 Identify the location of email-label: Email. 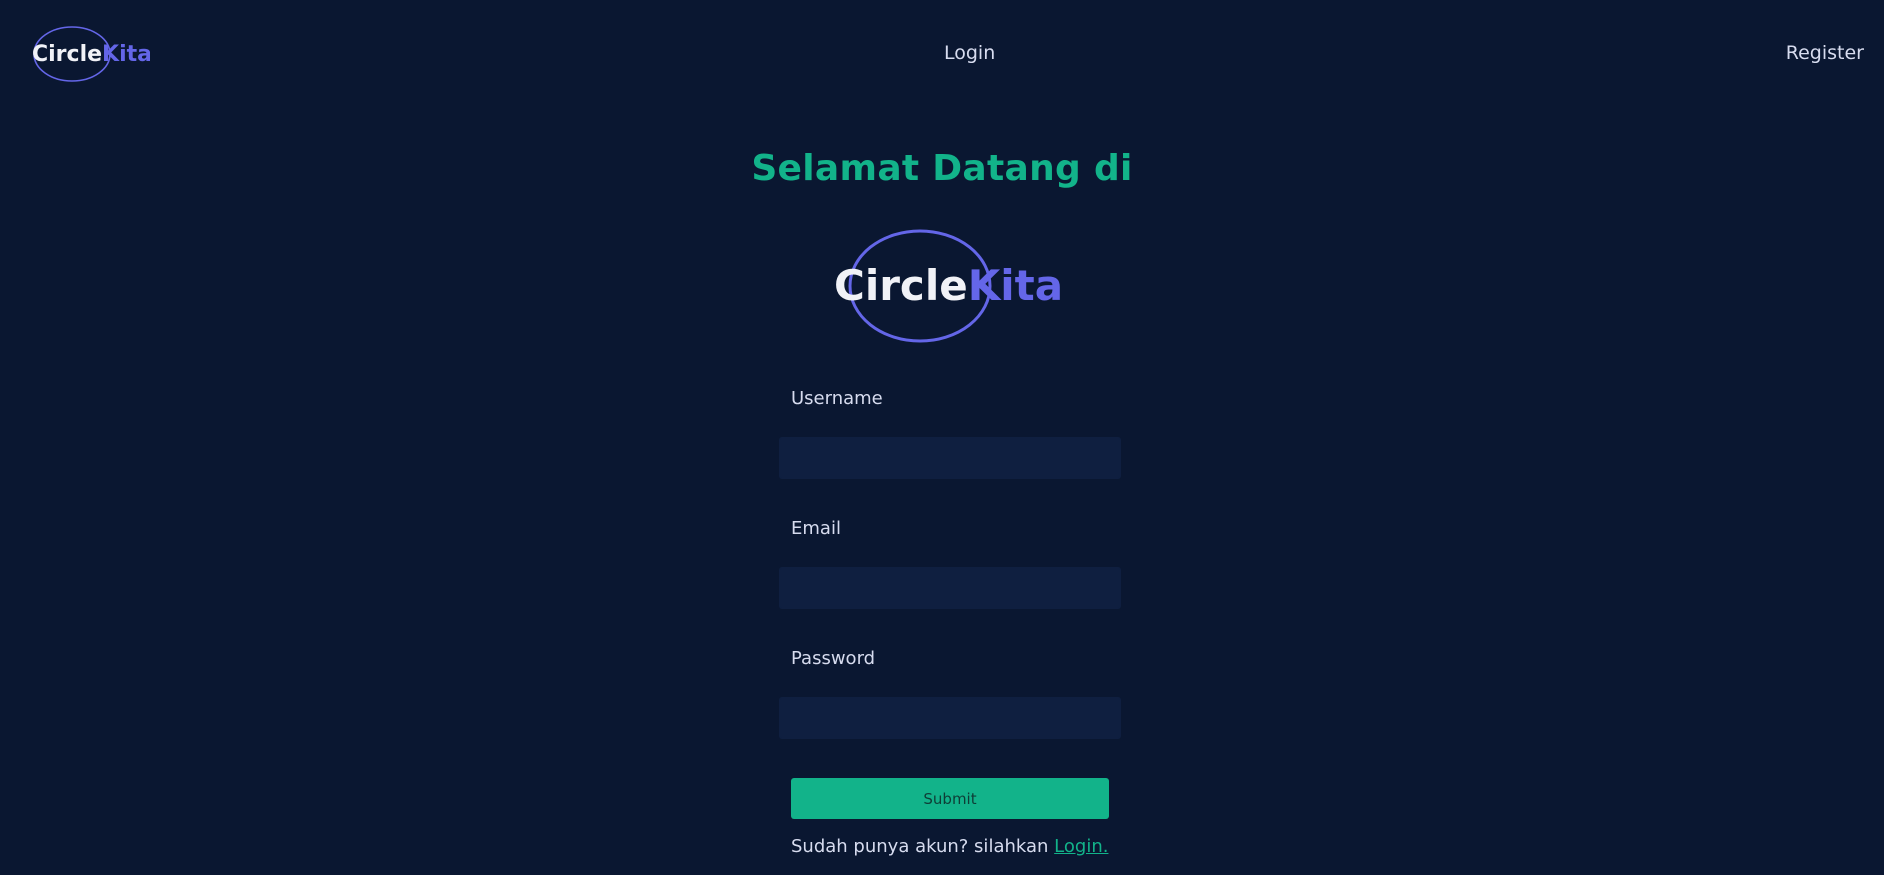
(816, 528).